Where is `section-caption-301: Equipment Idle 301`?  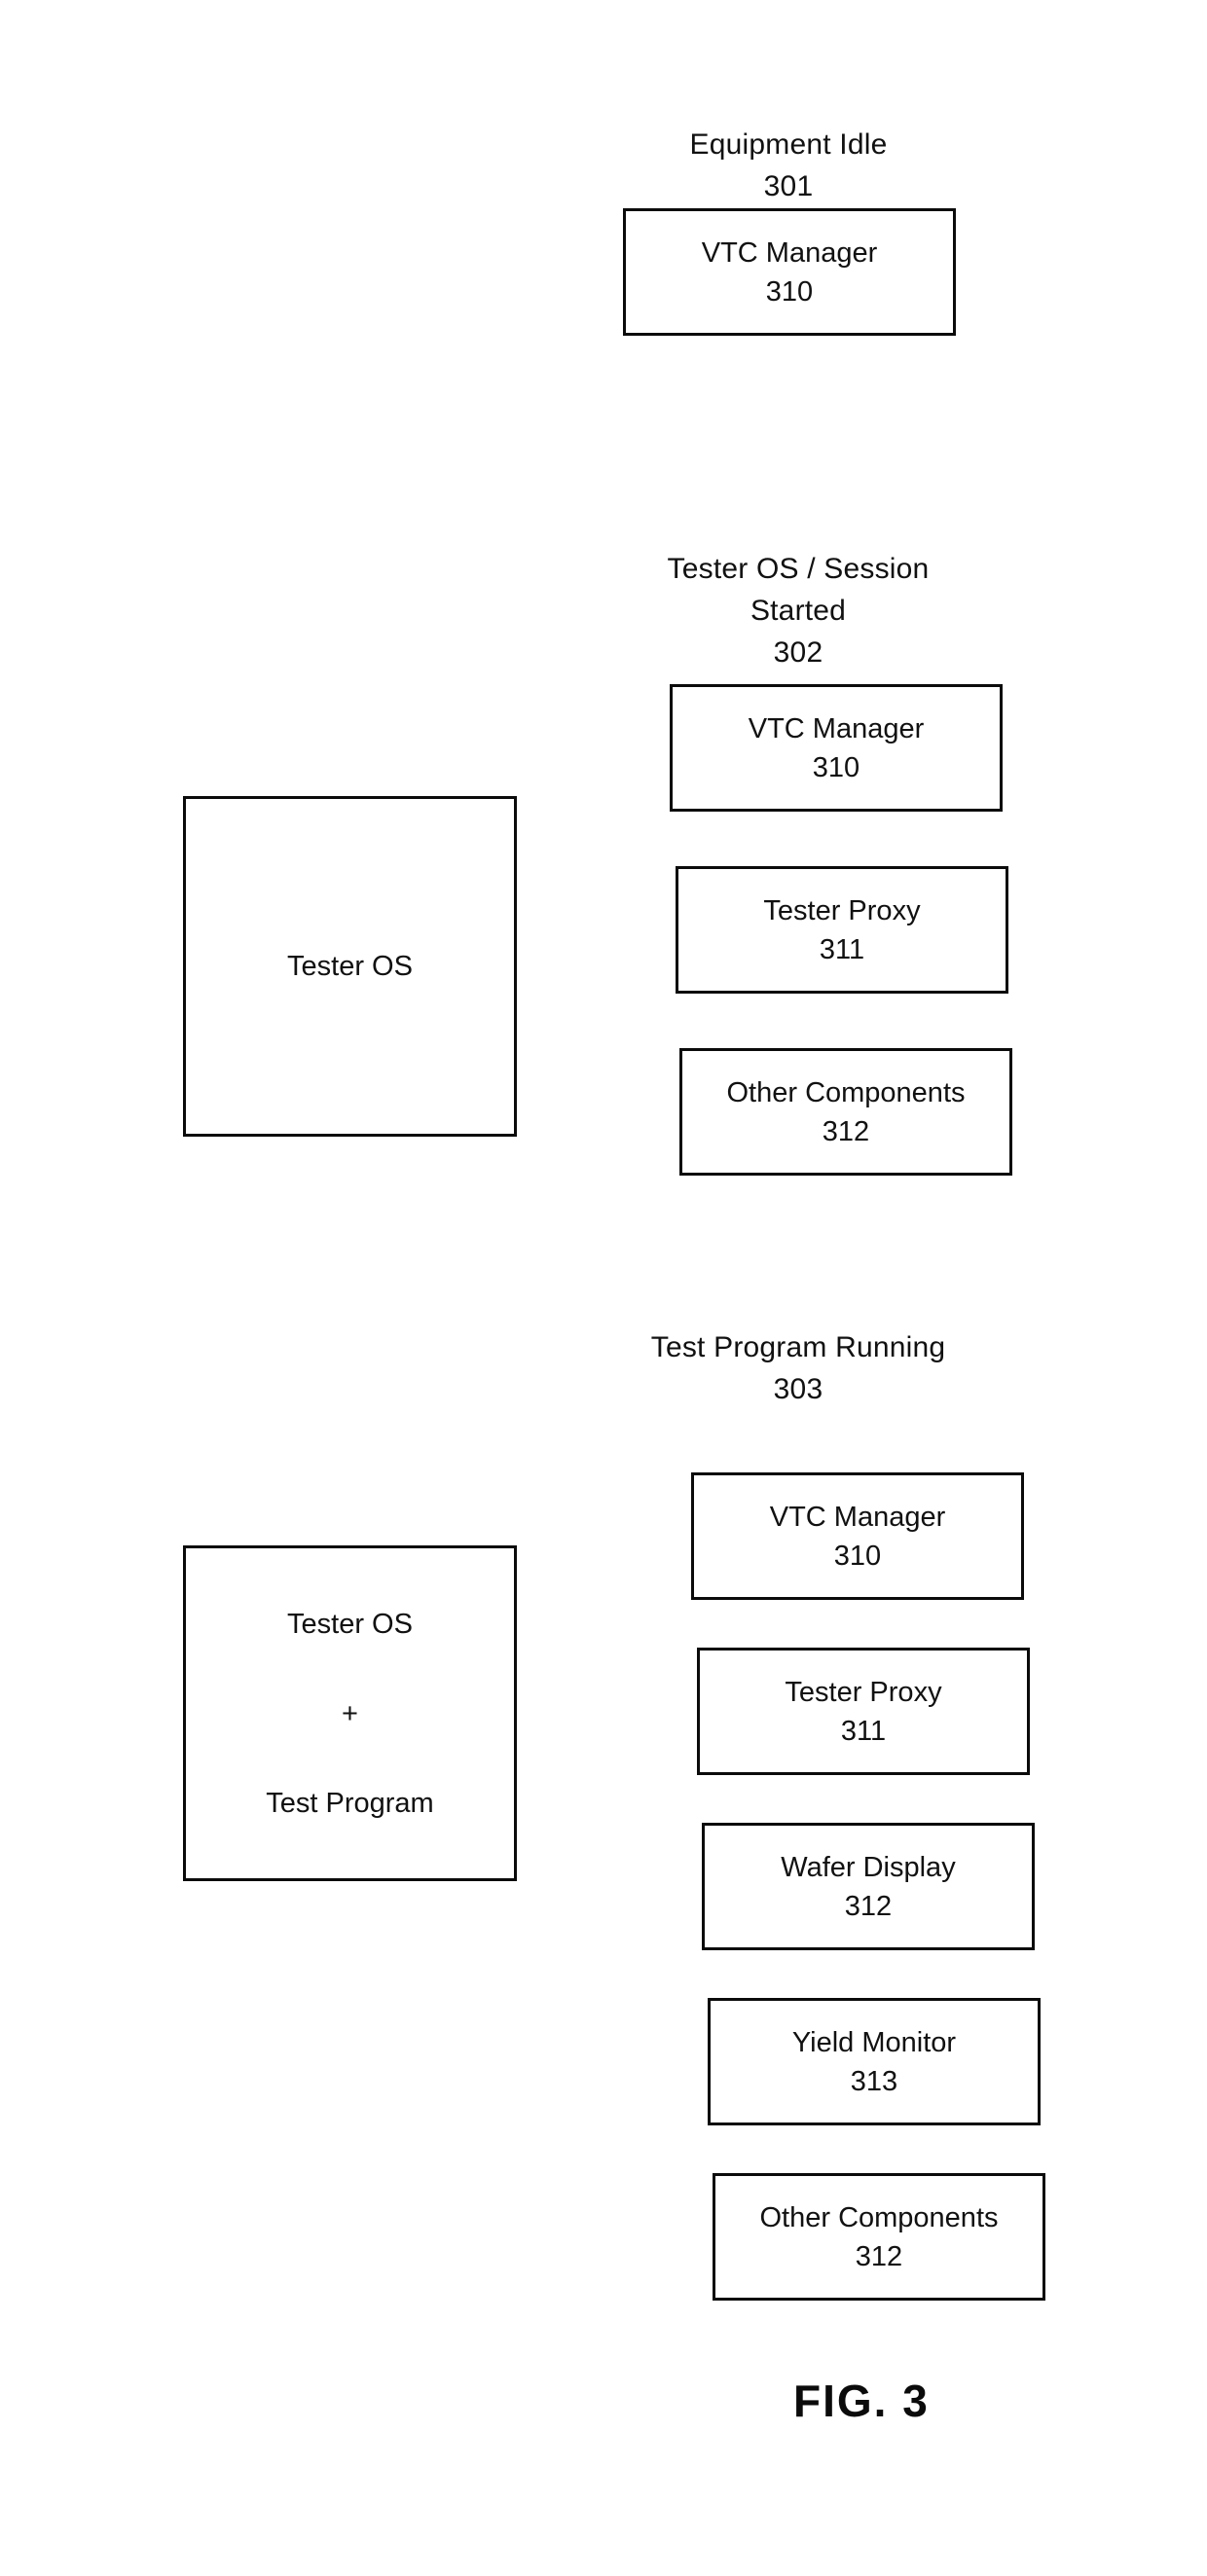 section-caption-301: Equipment Idle 301 is located at coordinates (788, 144).